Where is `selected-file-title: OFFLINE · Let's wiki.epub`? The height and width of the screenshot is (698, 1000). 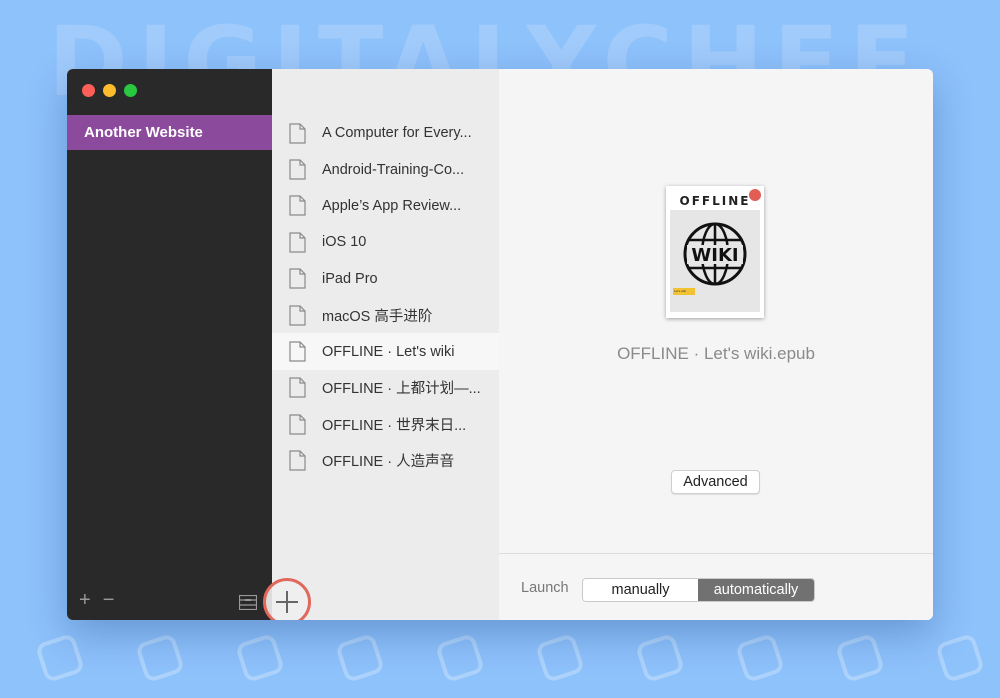 selected-file-title: OFFLINE · Let's wiki.epub is located at coordinates (716, 353).